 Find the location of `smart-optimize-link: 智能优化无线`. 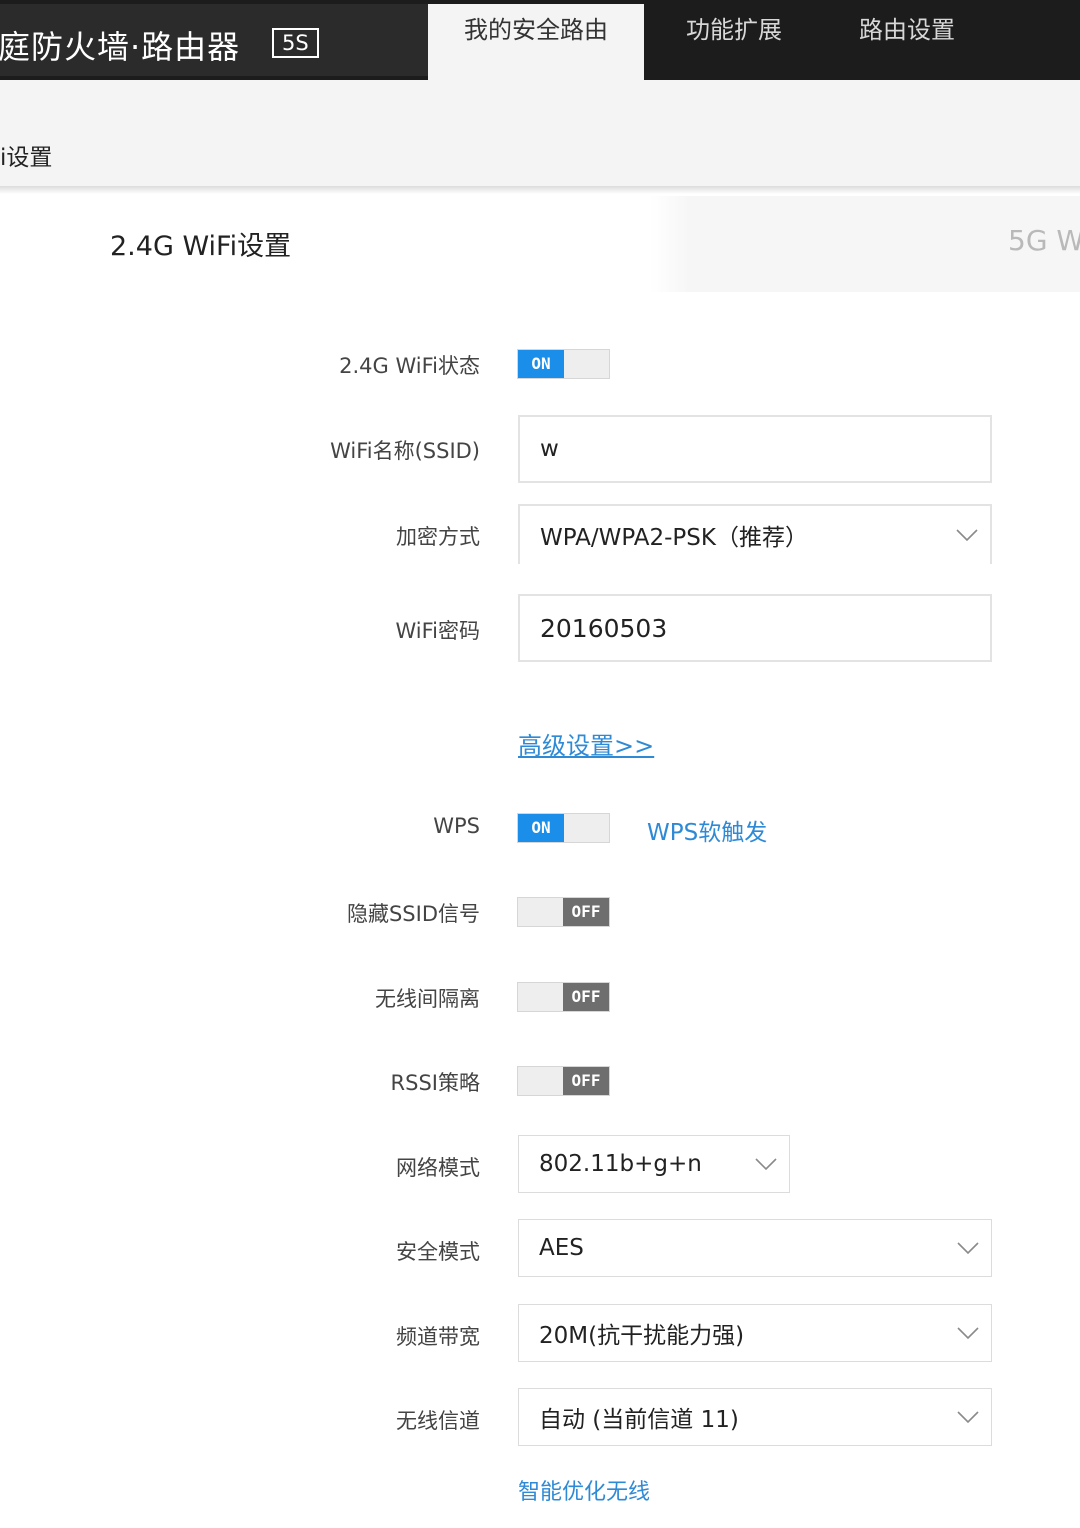

smart-optimize-link: 智能优化无线 is located at coordinates (584, 1490).